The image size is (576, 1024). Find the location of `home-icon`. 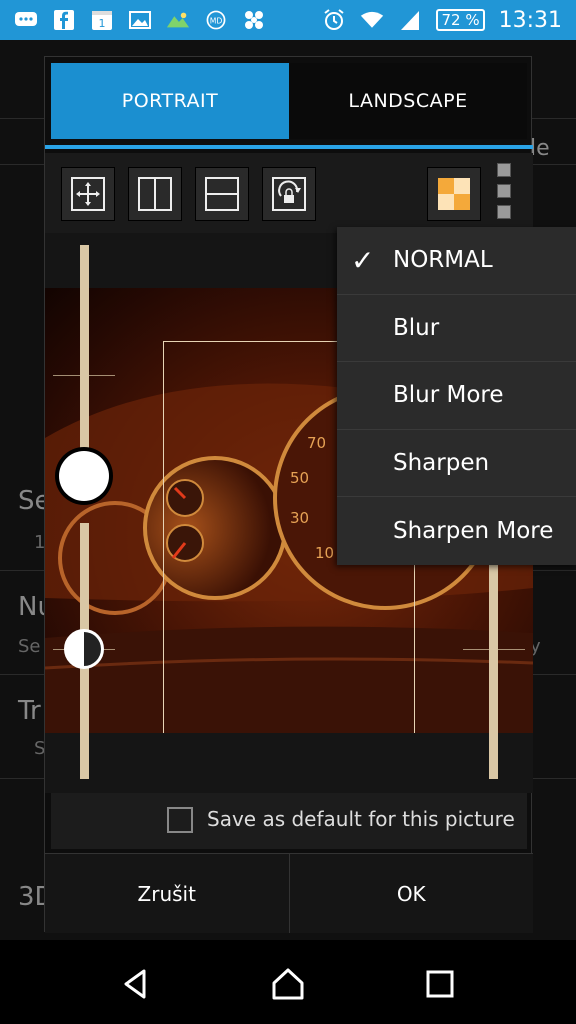

home-icon is located at coordinates (288, 984).